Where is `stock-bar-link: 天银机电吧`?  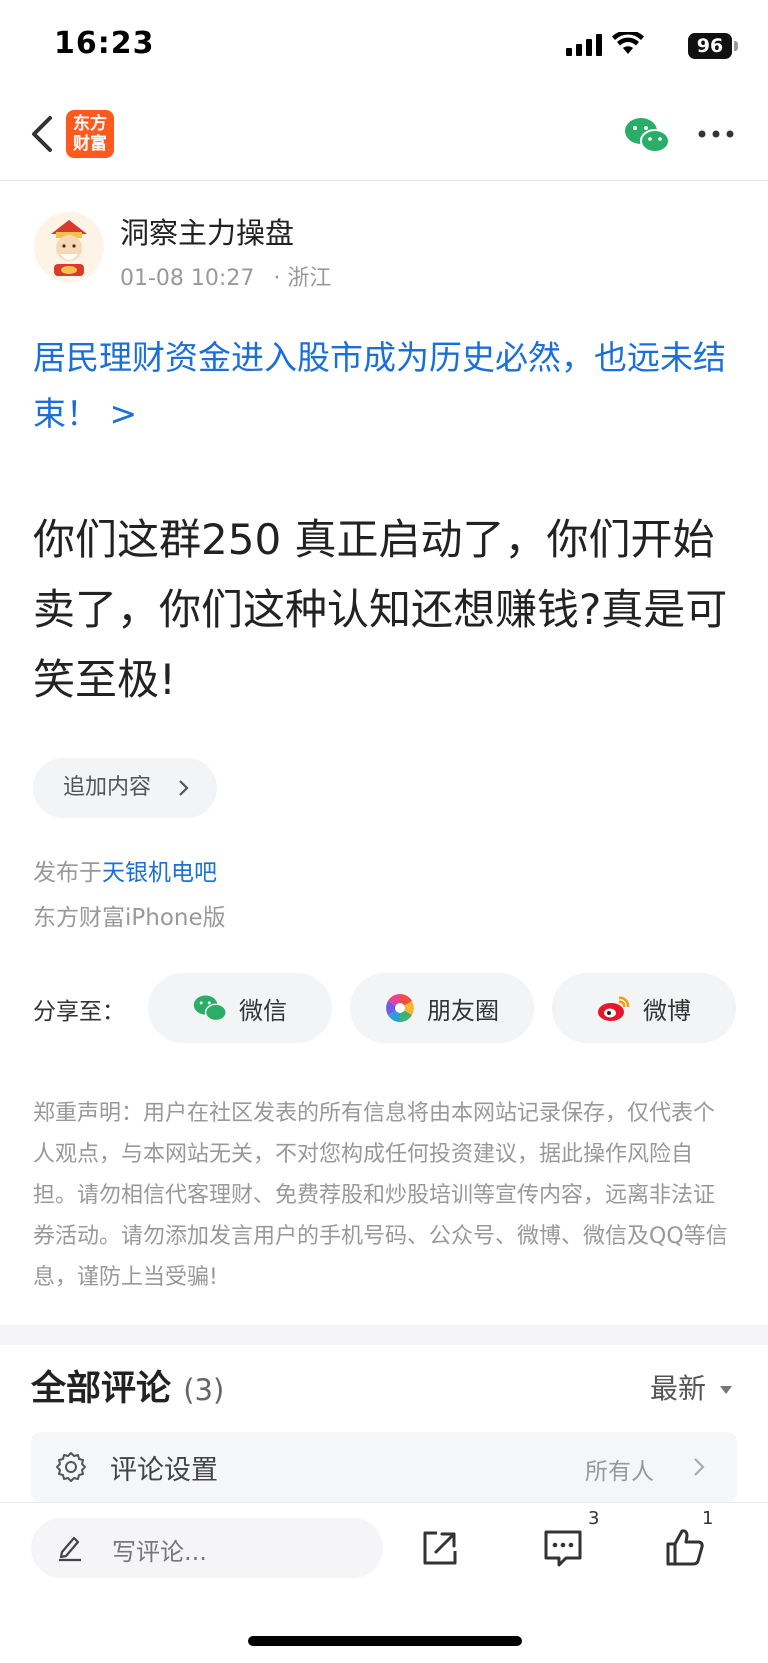
stock-bar-link: 天银机电吧 is located at coordinates (159, 873).